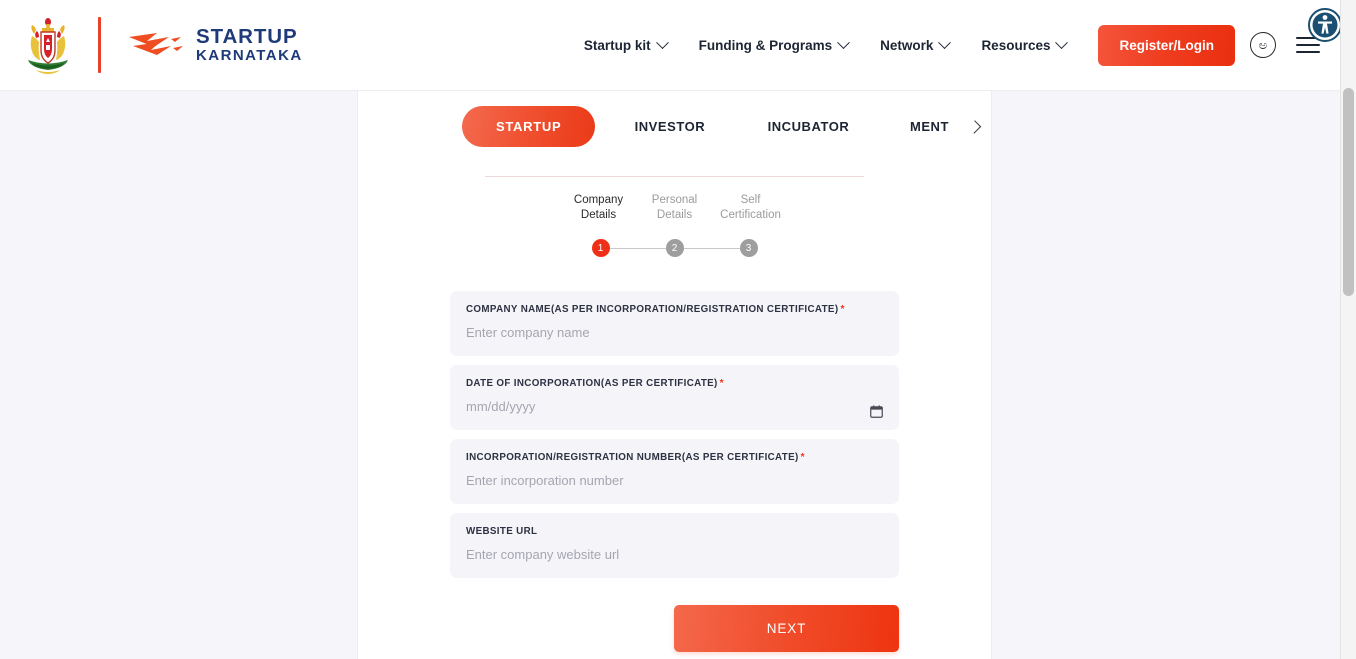  I want to click on brand-divider, so click(99, 45).